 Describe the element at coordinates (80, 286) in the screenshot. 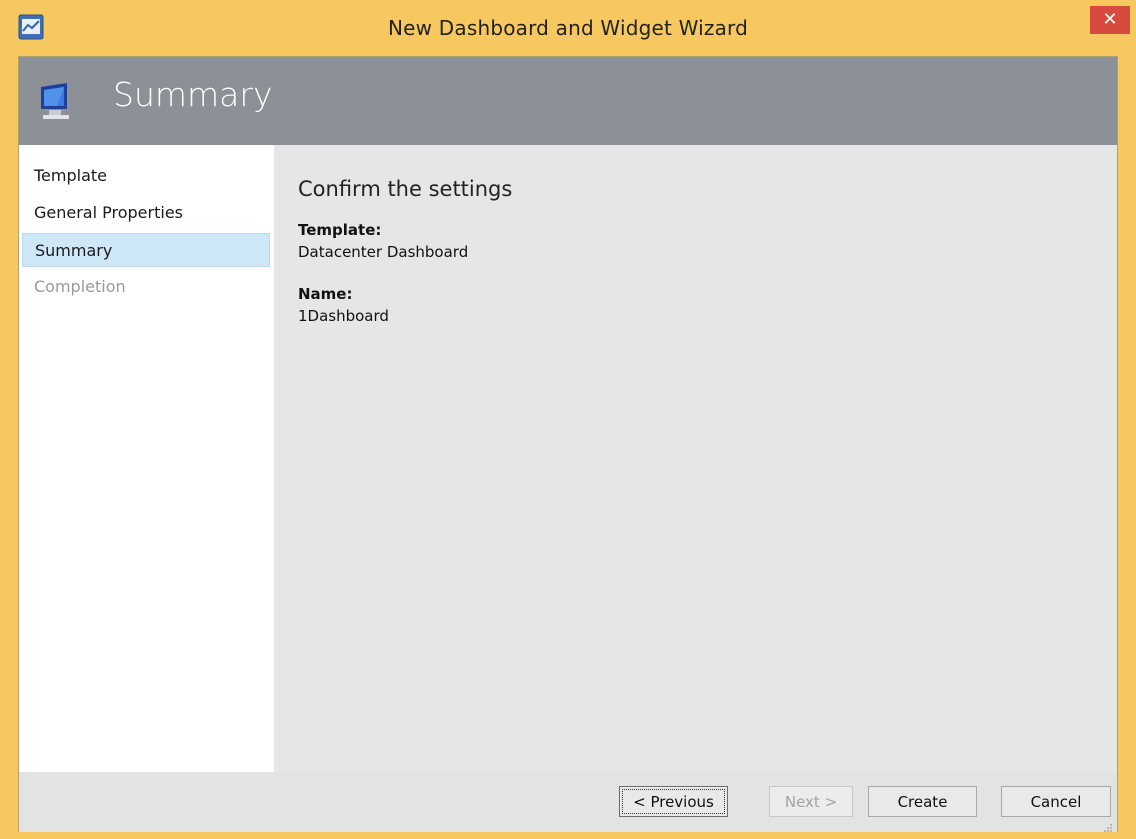

I see `sidebar-item-completion: Completion` at that location.